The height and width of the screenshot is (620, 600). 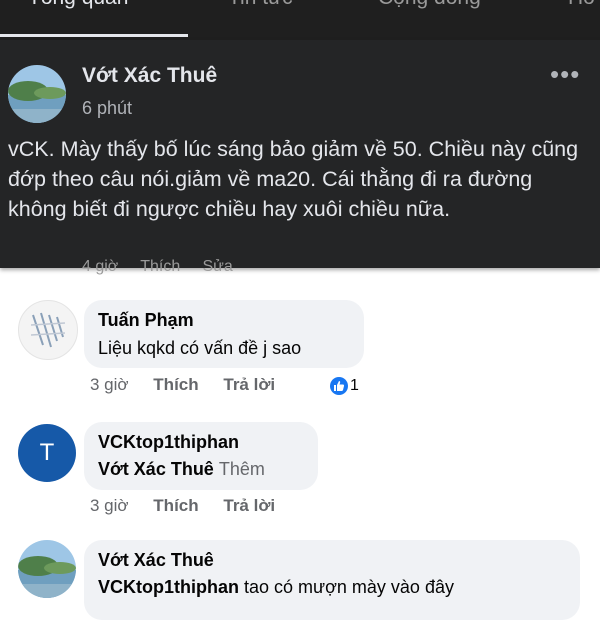 I want to click on post-timestamp: 6 phút, so click(x=107, y=108).